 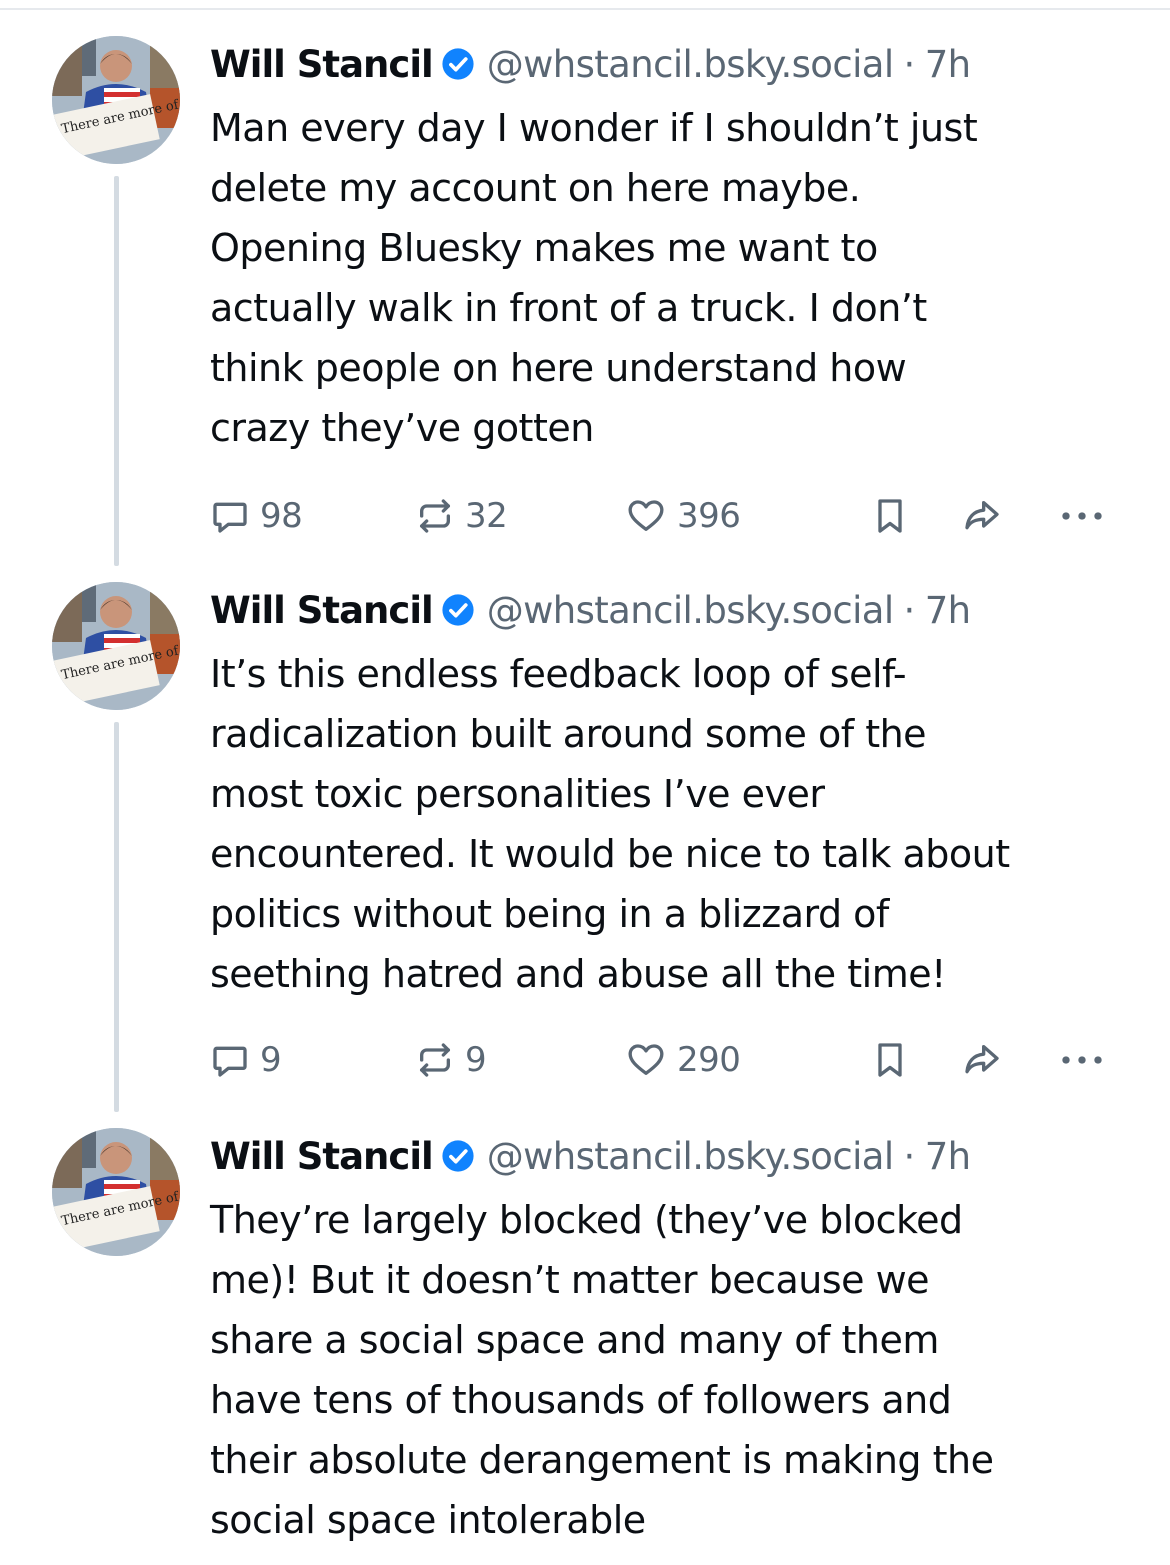 I want to click on like-button: 290, so click(x=683, y=1060).